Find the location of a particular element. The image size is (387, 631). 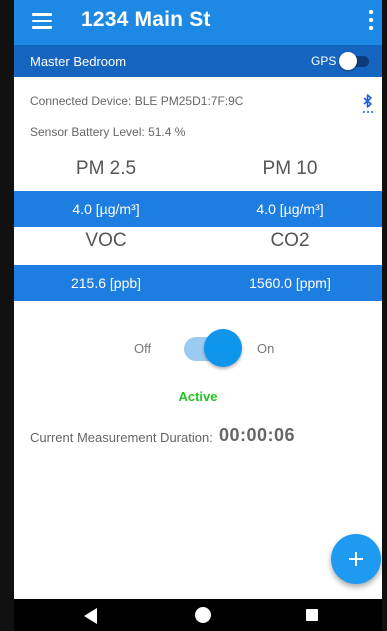

measurement-toggle is located at coordinates (211, 349).